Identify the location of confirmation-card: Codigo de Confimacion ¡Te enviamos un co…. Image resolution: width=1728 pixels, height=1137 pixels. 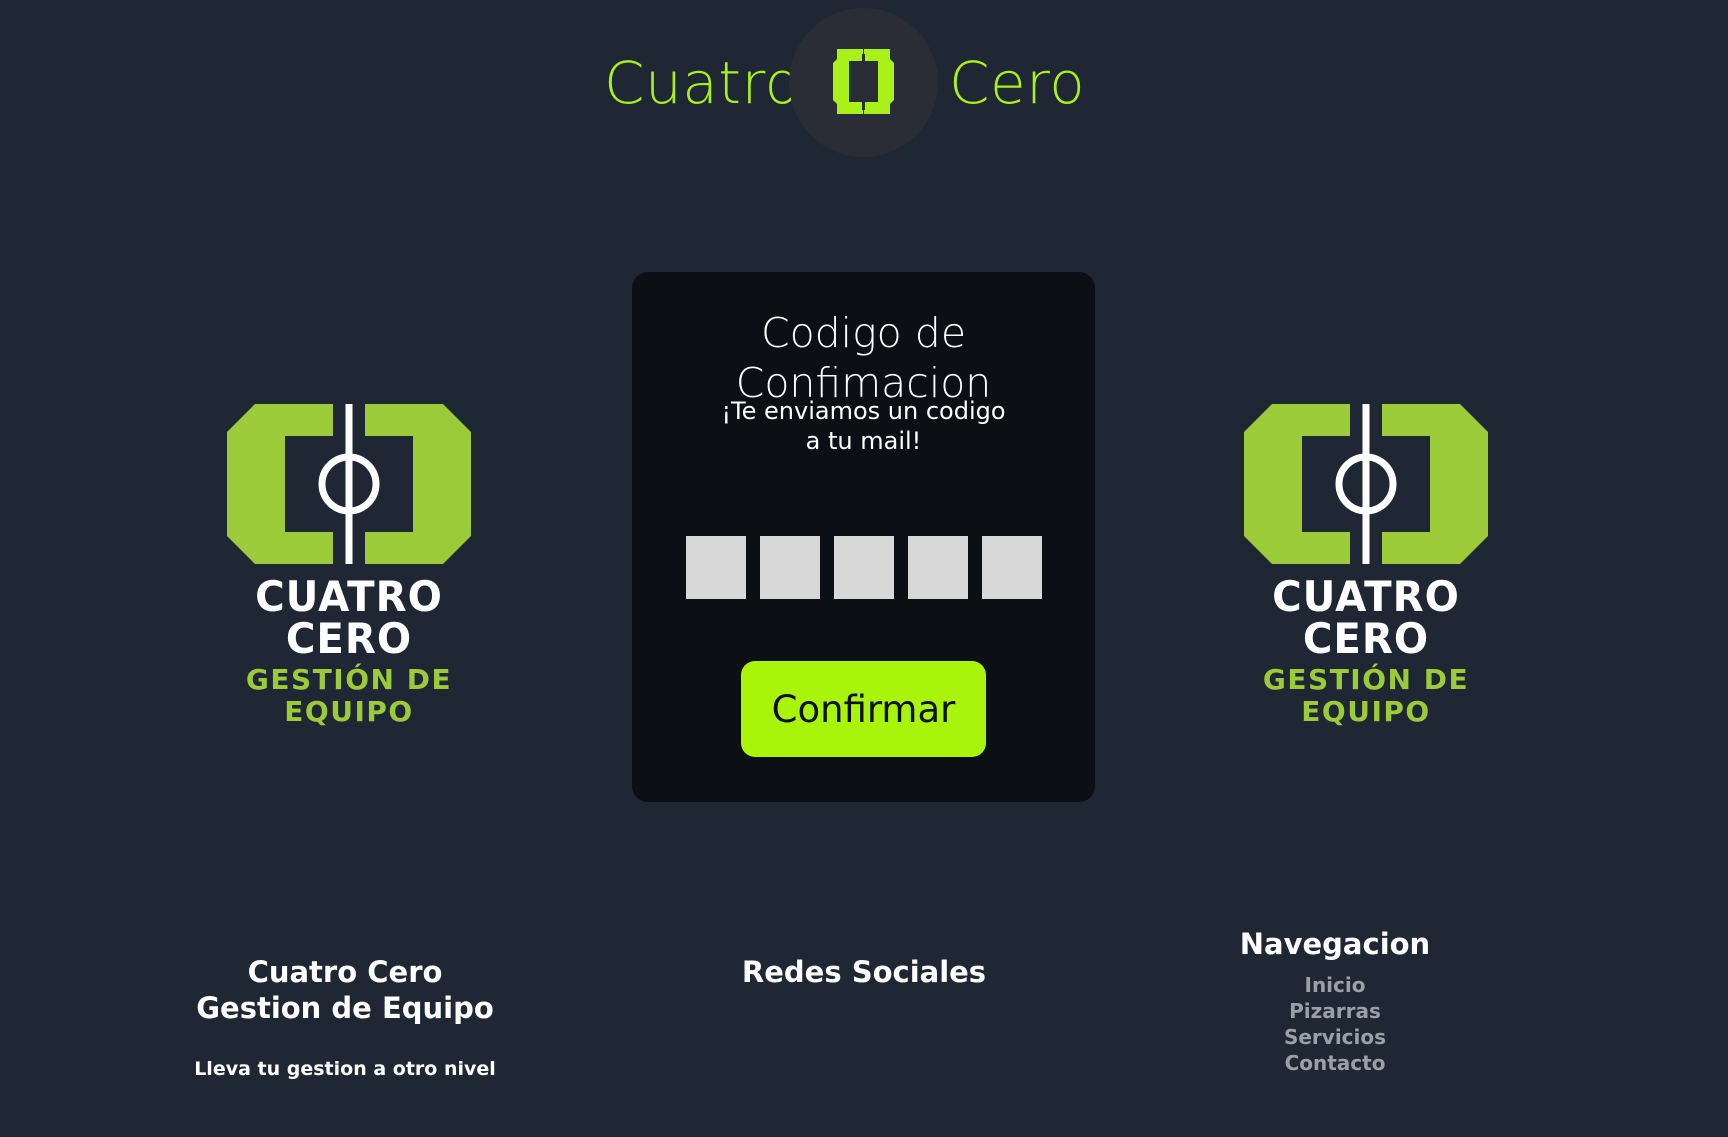
(863, 537).